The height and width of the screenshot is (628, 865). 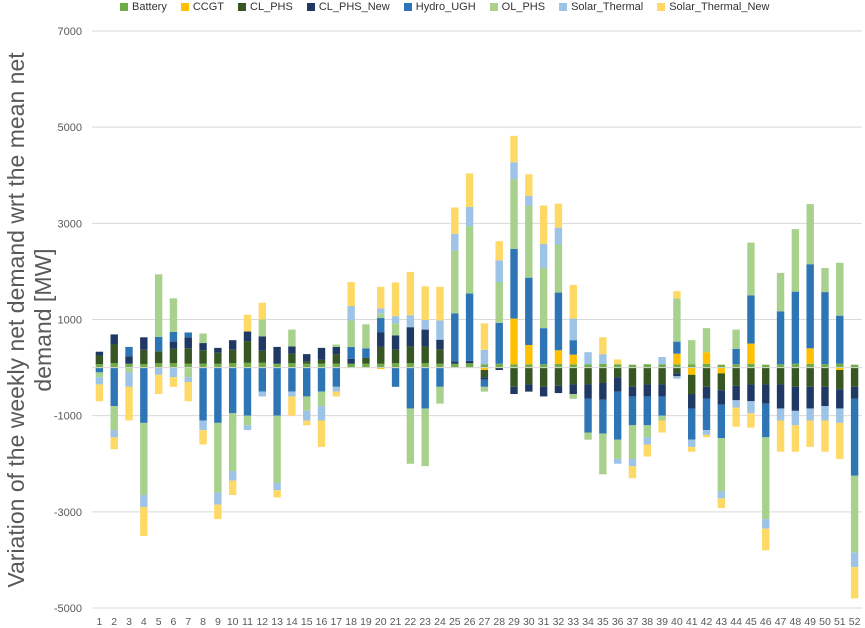 What do you see at coordinates (707, 622) in the screenshot?
I see `x-tick-label: 42` at bounding box center [707, 622].